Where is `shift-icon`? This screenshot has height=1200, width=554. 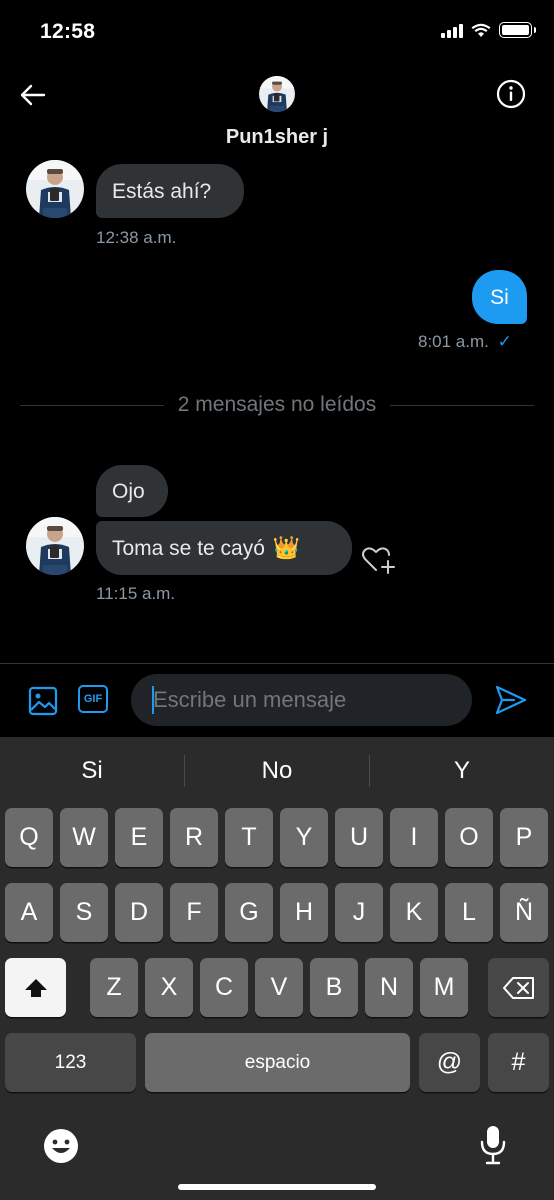
shift-icon is located at coordinates (35, 987).